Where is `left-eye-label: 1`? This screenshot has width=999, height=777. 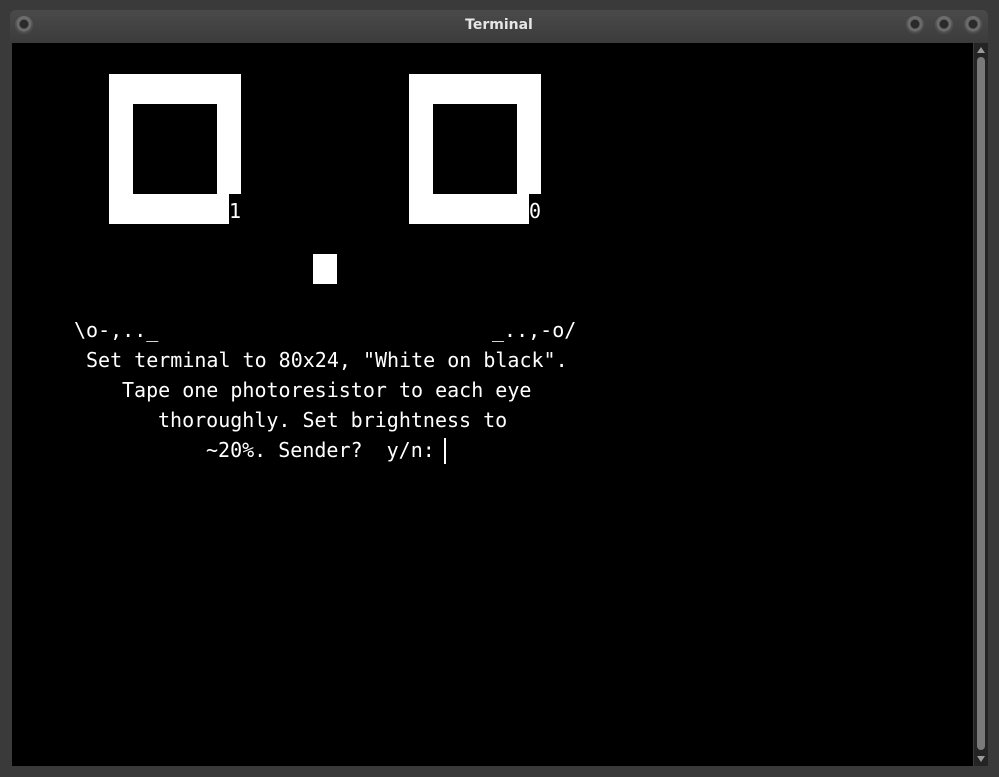
left-eye-label: 1 is located at coordinates (235, 211).